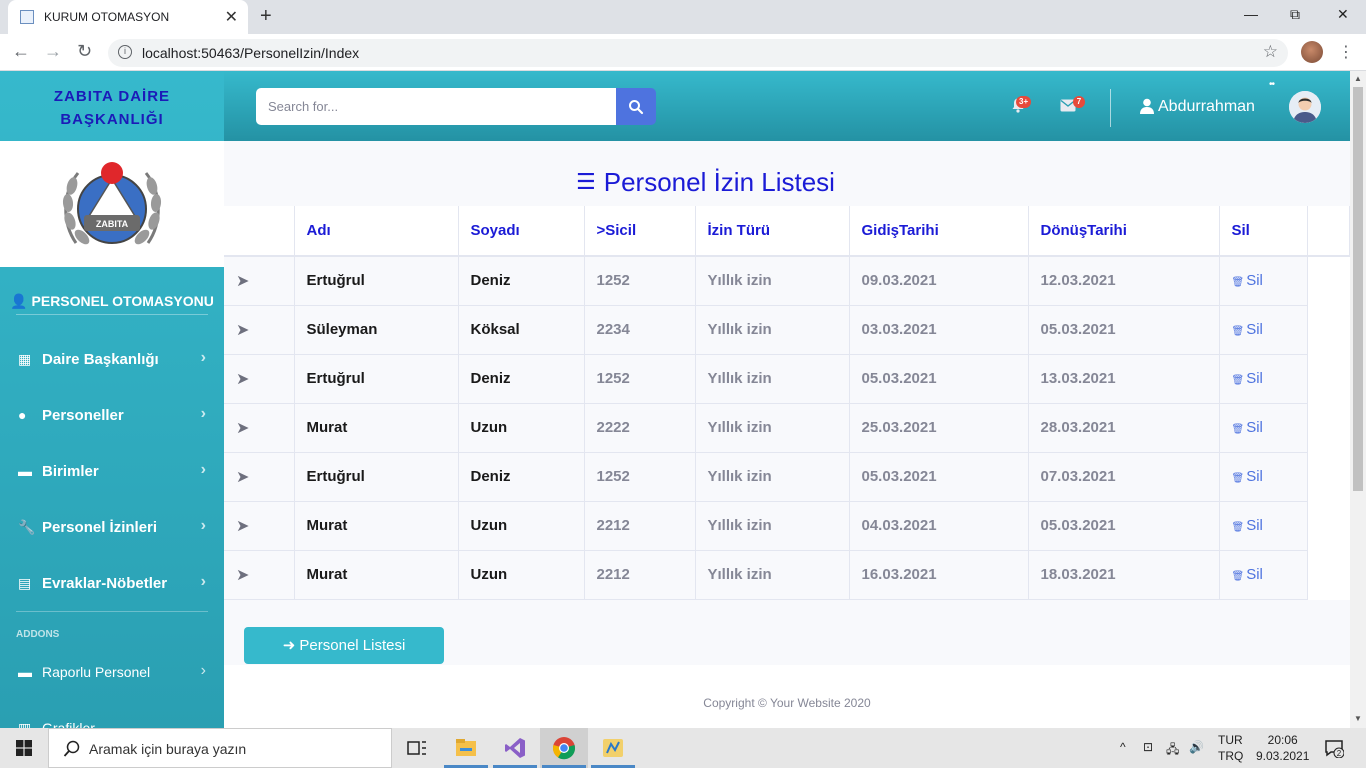 The height and width of the screenshot is (768, 1366). Describe the element at coordinates (128, 17) in the screenshot. I see `browser-tab: KURUM OTOMASYON ✕` at that location.